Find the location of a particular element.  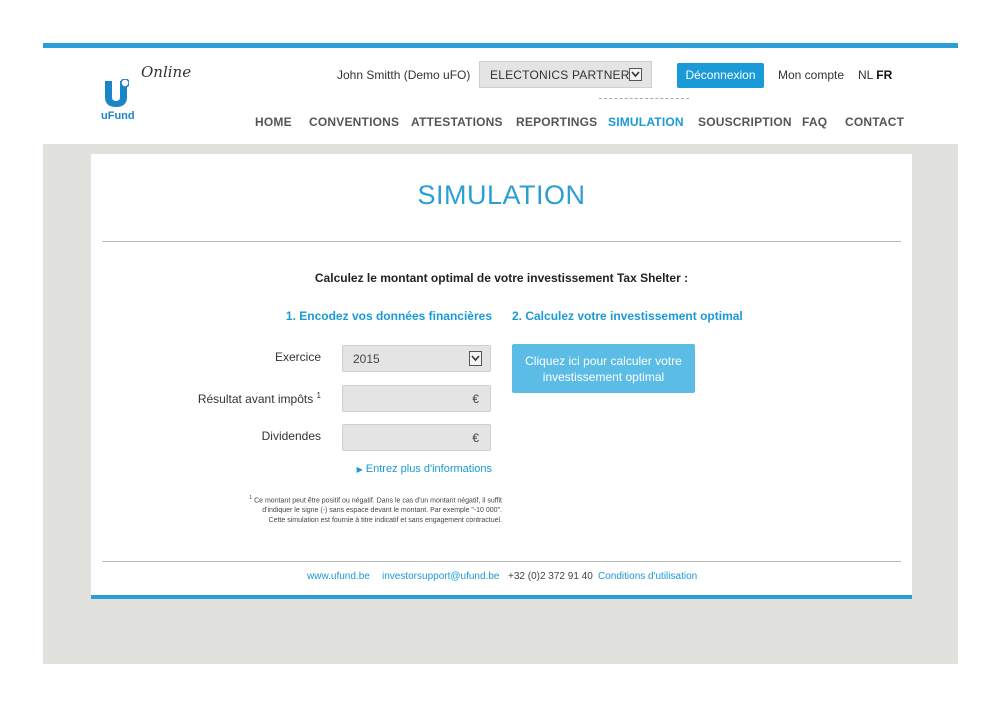

nav-reportings: REPORTINGS is located at coordinates (556, 122).